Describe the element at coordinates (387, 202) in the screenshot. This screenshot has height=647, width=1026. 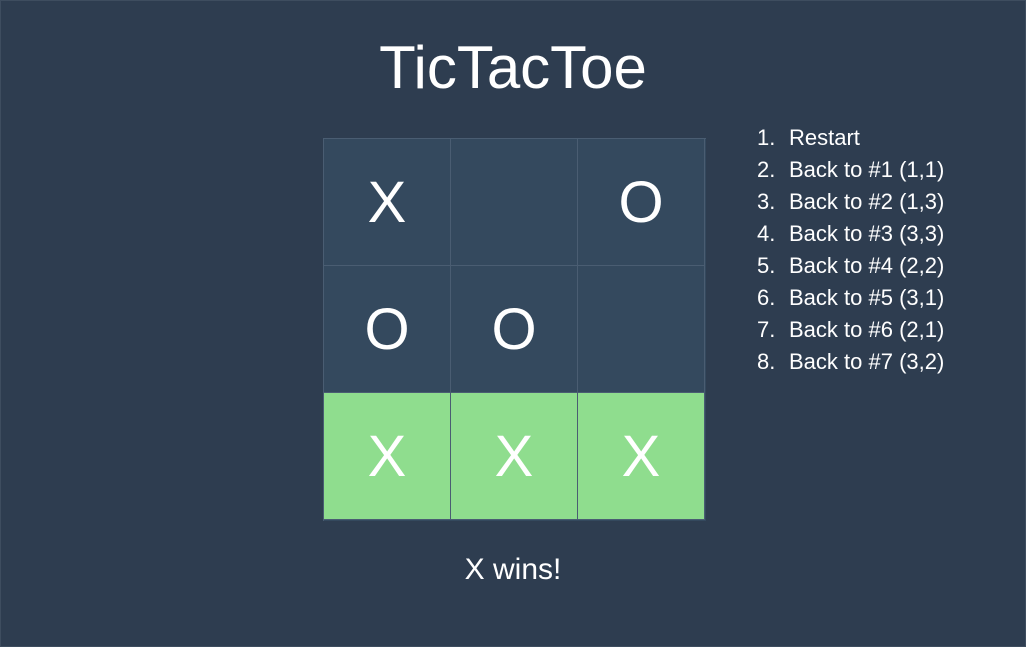
I see `board-cell-1-1: X` at that location.